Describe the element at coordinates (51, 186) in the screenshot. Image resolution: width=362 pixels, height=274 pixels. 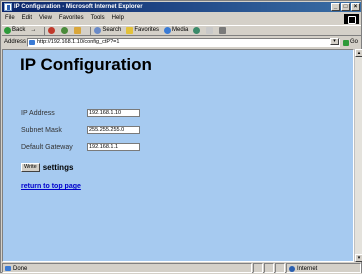
I see `return-to-top-link: return to top page` at that location.